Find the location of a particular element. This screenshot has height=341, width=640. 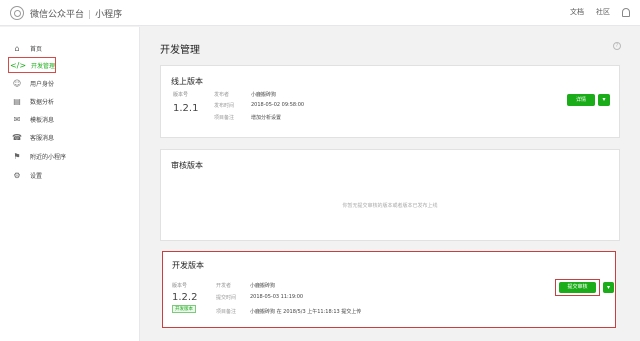

top-bar: 微信公众平台 | 小程序 文档 社区 is located at coordinates (320, 13).